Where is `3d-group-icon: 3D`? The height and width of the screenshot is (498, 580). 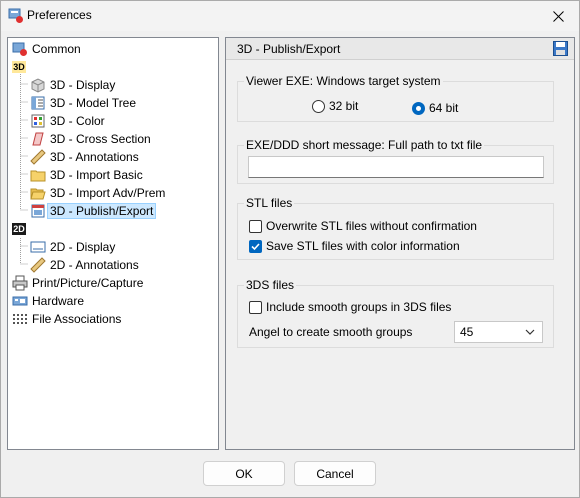
3d-group-icon: 3D is located at coordinates (19, 67).